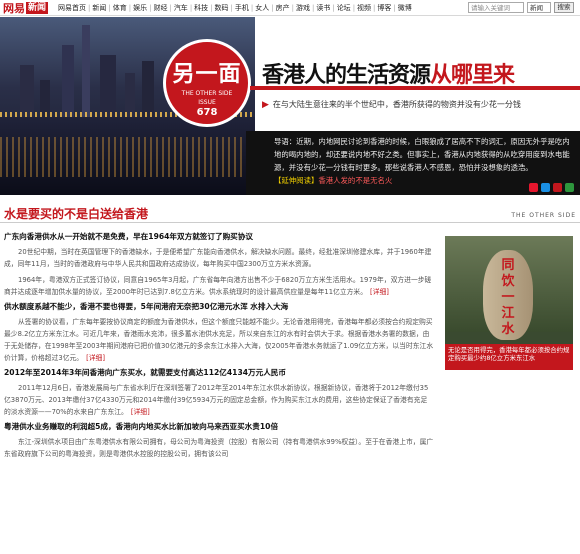 This screenshot has width=580, height=554. What do you see at coordinates (508, 297) in the screenshot?
I see `rock-inscription: 同饮一江水` at bounding box center [508, 297].